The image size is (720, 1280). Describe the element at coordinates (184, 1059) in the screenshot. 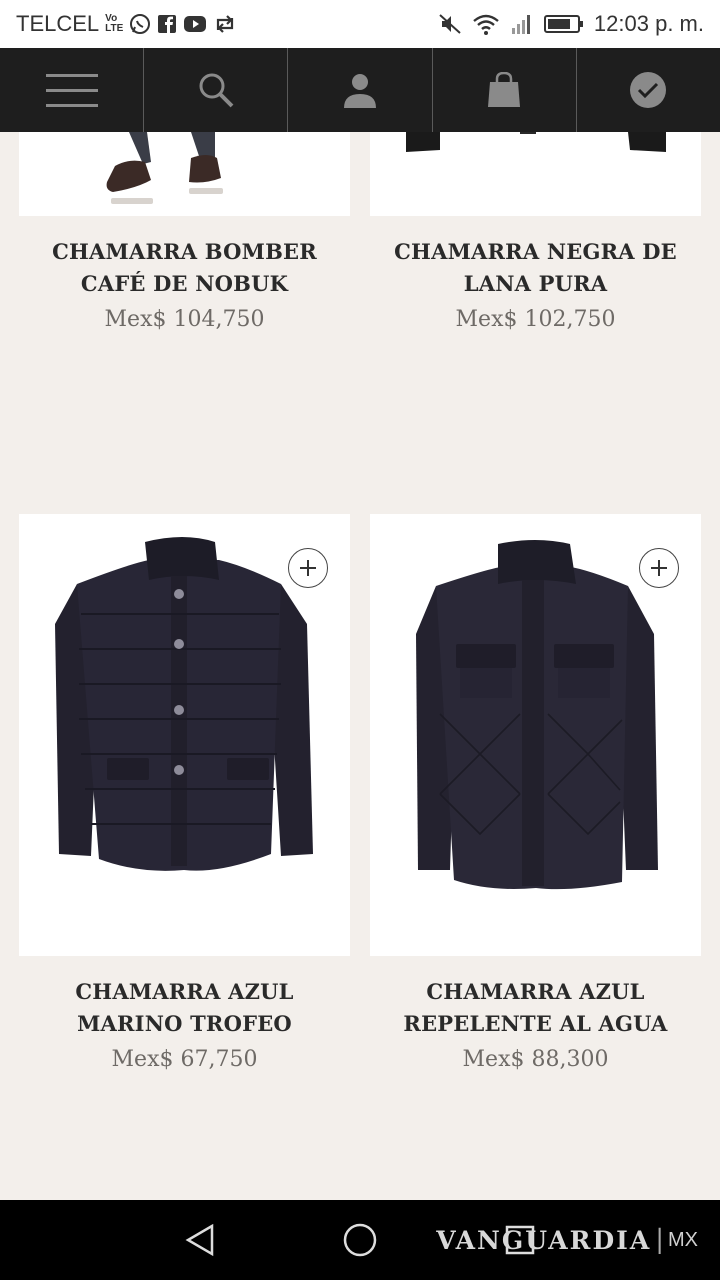

I see `product-price: Mex$ 67,750` at that location.